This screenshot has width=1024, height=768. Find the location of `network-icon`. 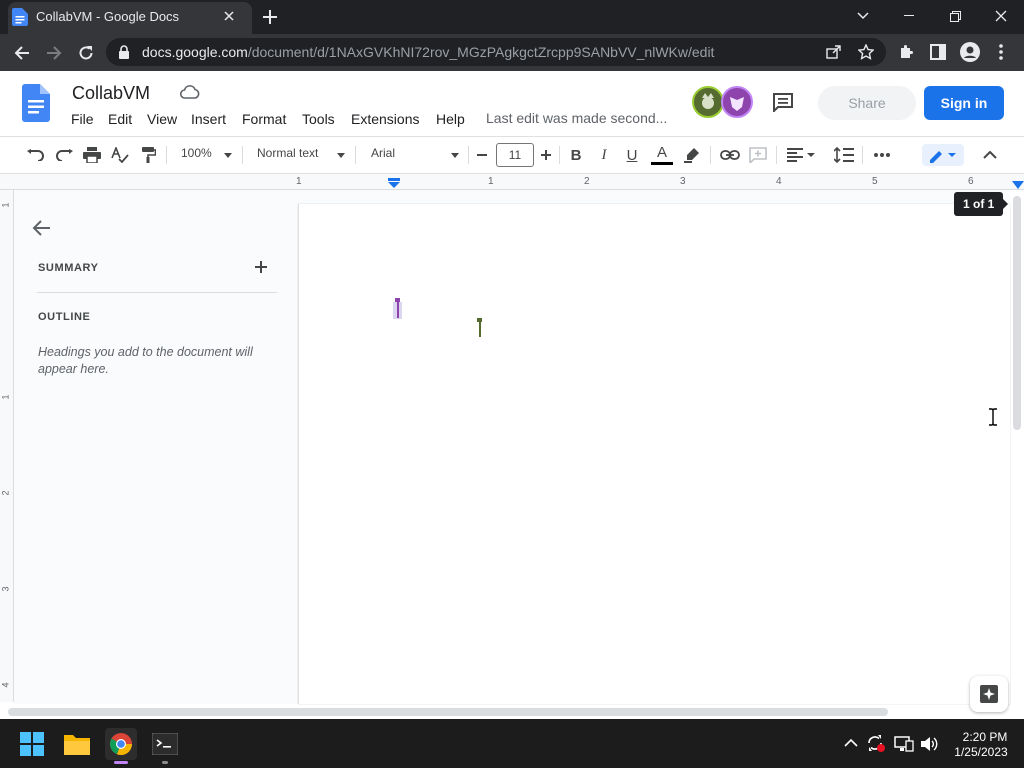

network-icon is located at coordinates (904, 744).